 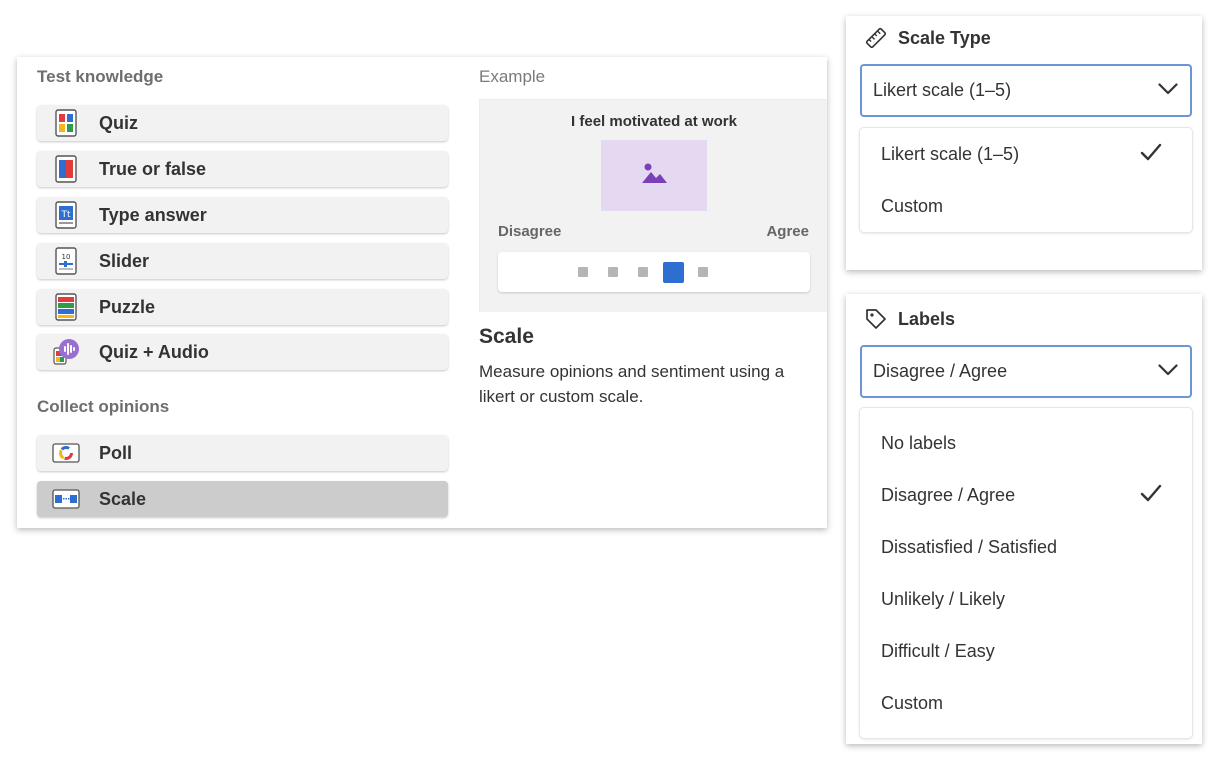 I want to click on option-label: Difficult / Easy, so click(x=938, y=650).